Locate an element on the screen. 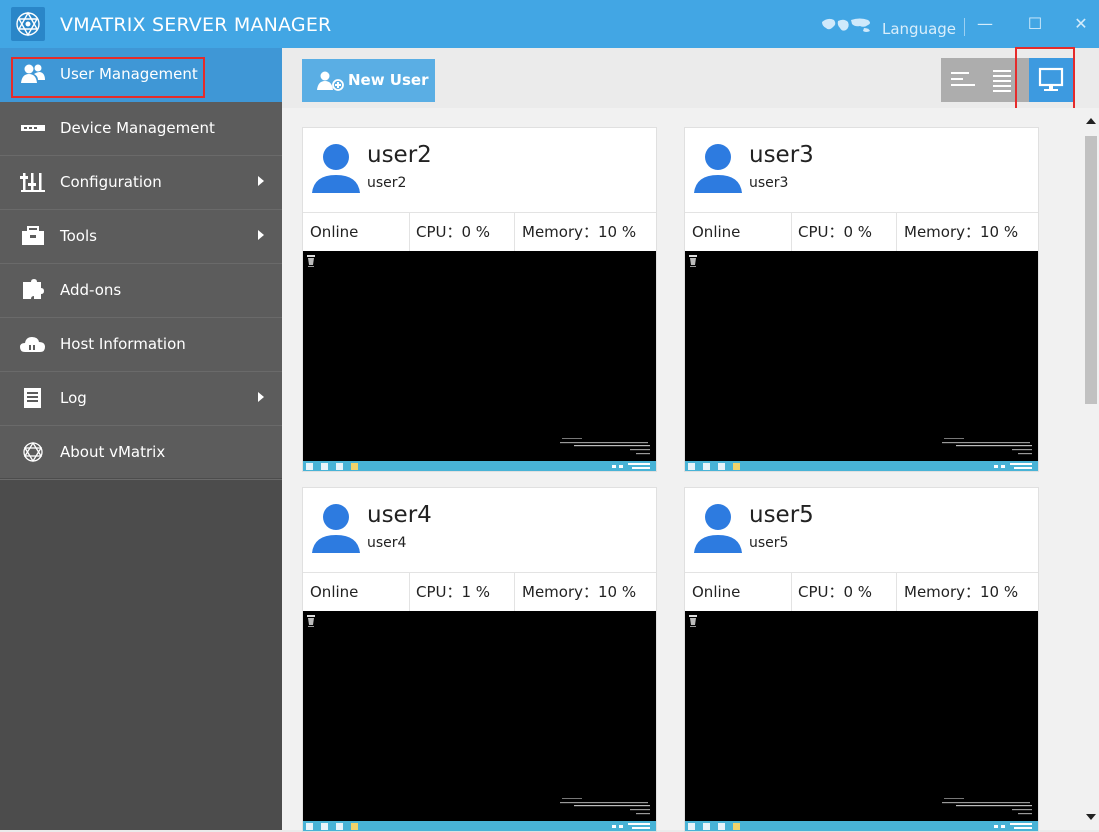  chevron-right-icon is located at coordinates (261, 181).